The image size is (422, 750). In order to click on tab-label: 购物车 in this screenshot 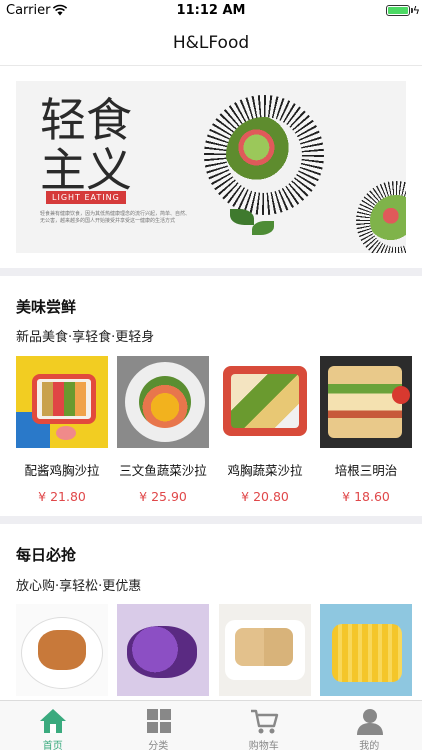, I will do `click(263, 745)`.